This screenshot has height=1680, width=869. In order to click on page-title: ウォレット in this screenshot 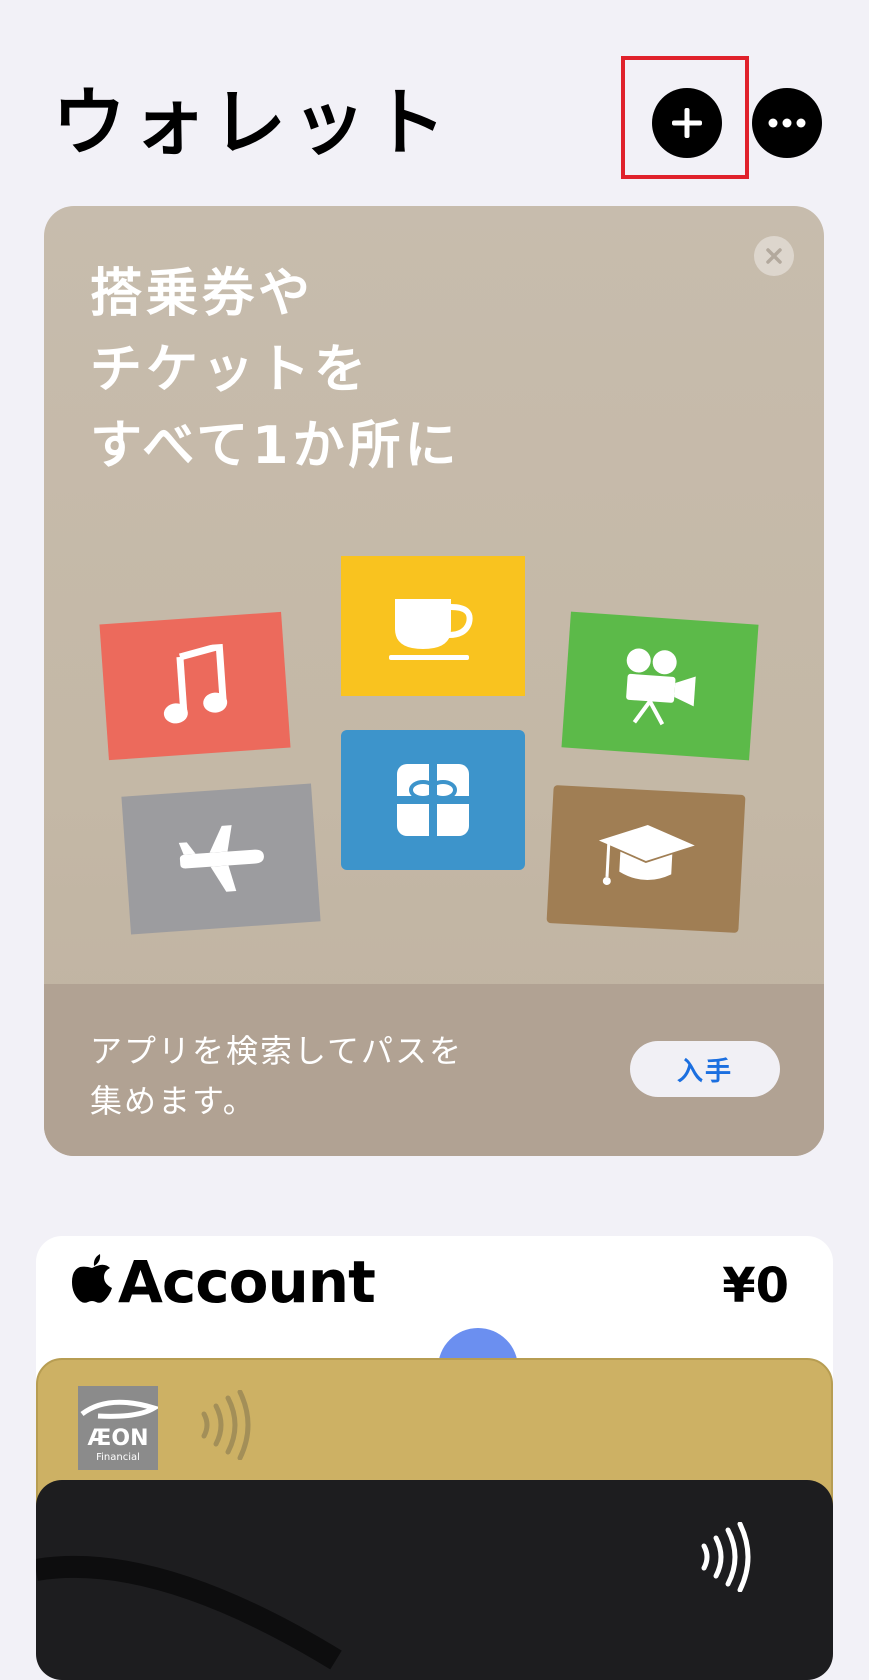, I will do `click(252, 123)`.